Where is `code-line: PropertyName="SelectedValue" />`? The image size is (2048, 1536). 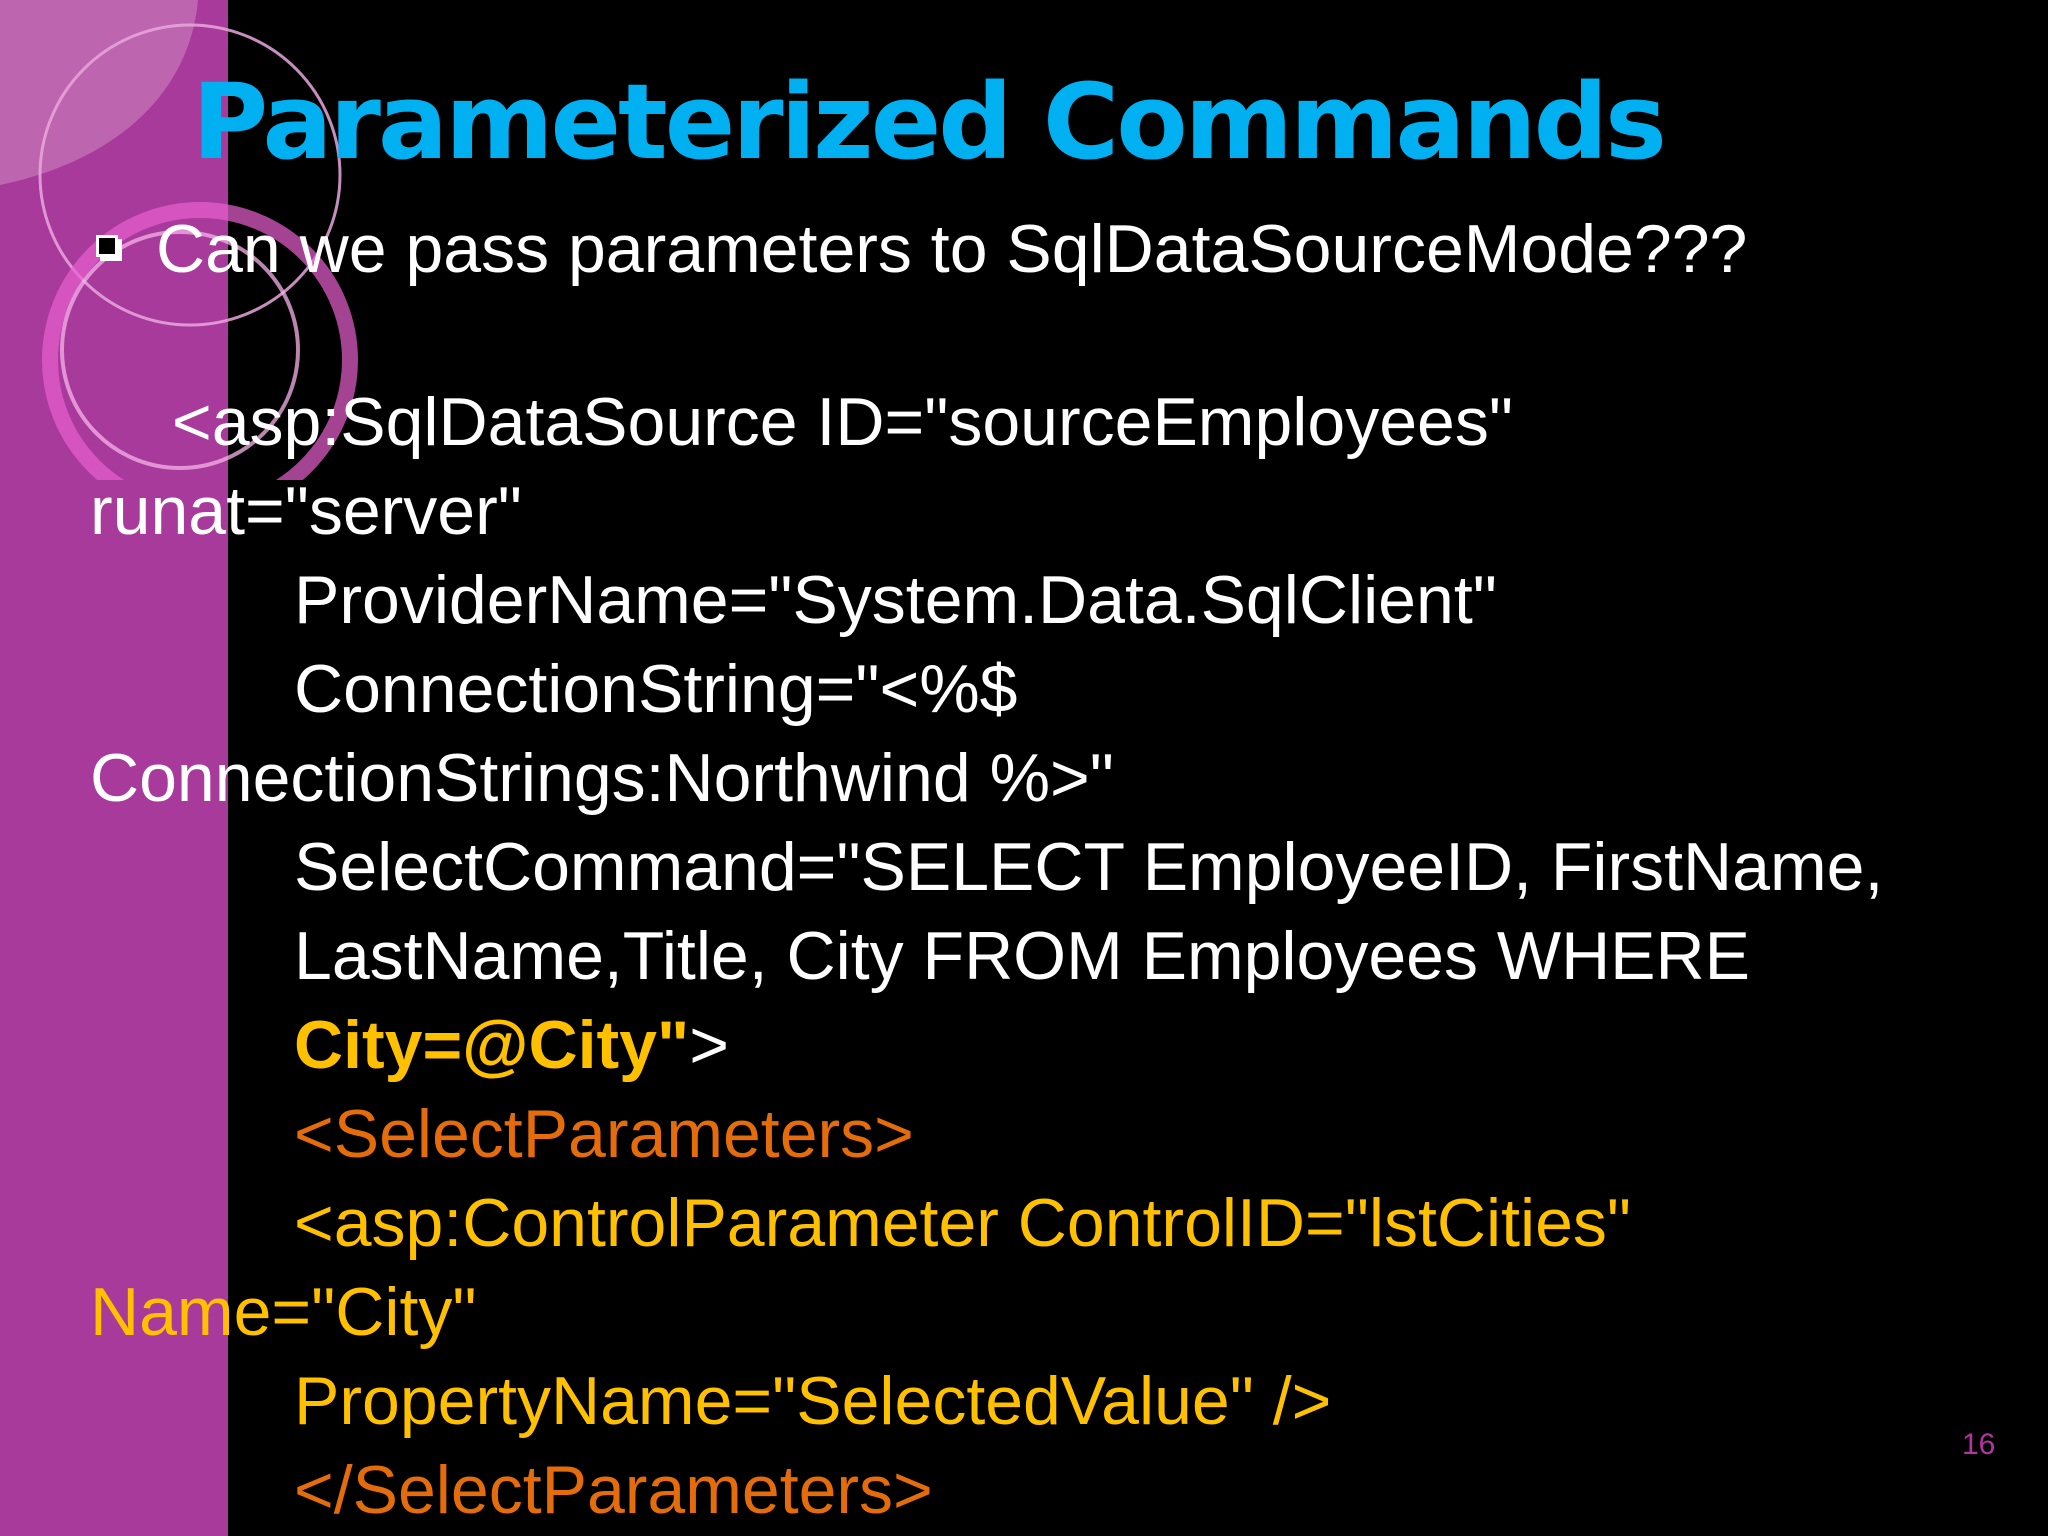
code-line: PropertyName="SelectedValue" /> is located at coordinates (813, 1401).